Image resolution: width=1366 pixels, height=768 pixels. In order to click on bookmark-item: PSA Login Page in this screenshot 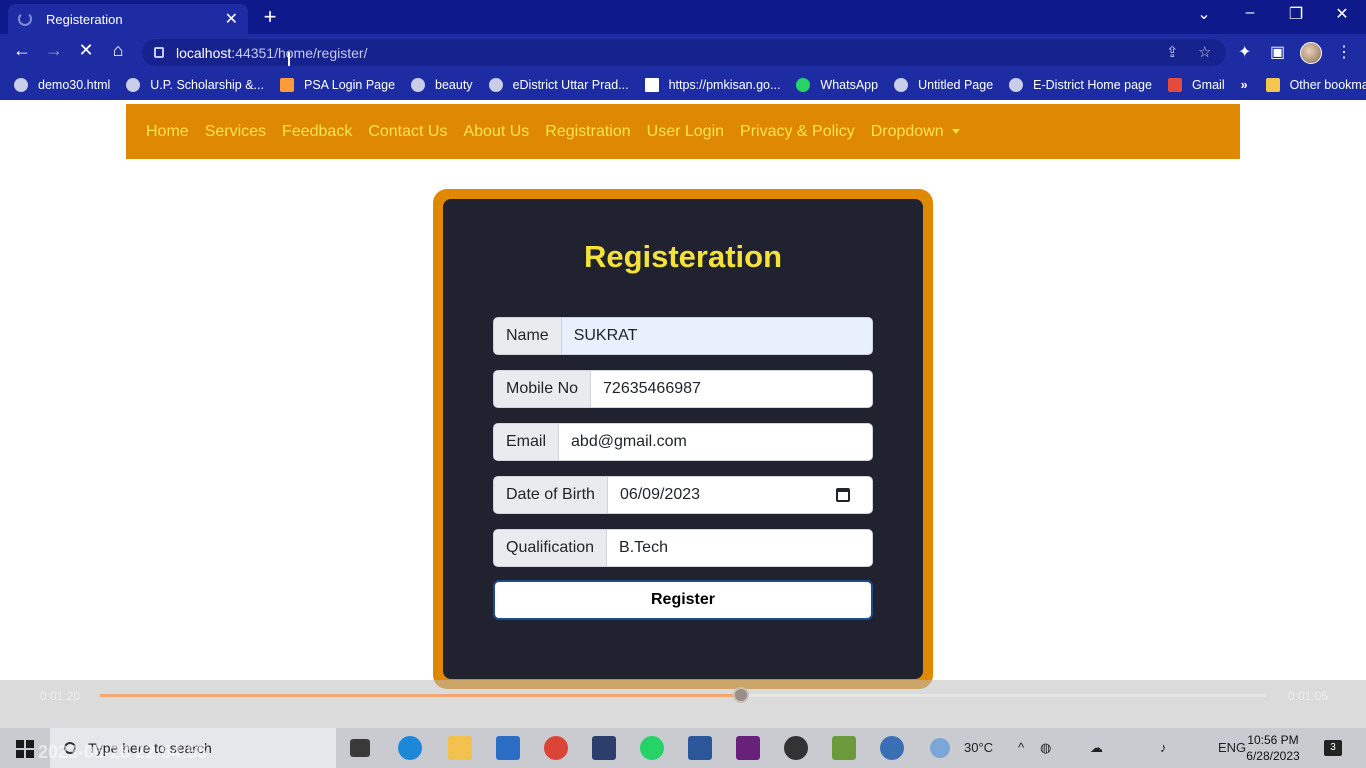, I will do `click(337, 85)`.